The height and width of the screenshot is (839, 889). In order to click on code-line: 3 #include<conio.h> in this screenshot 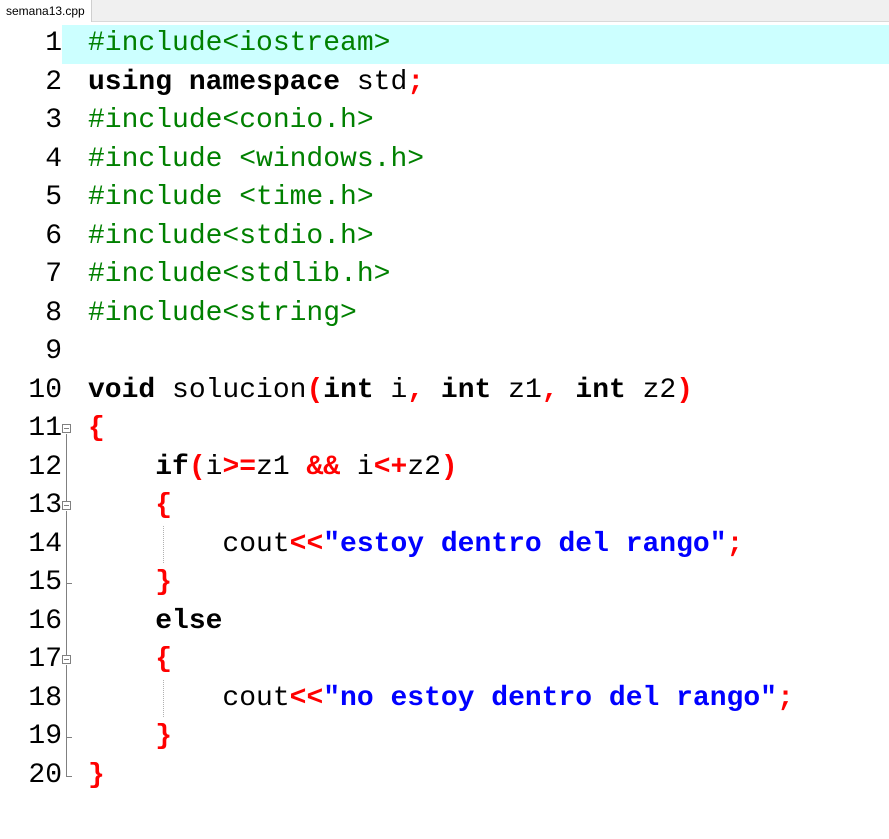, I will do `click(444, 121)`.